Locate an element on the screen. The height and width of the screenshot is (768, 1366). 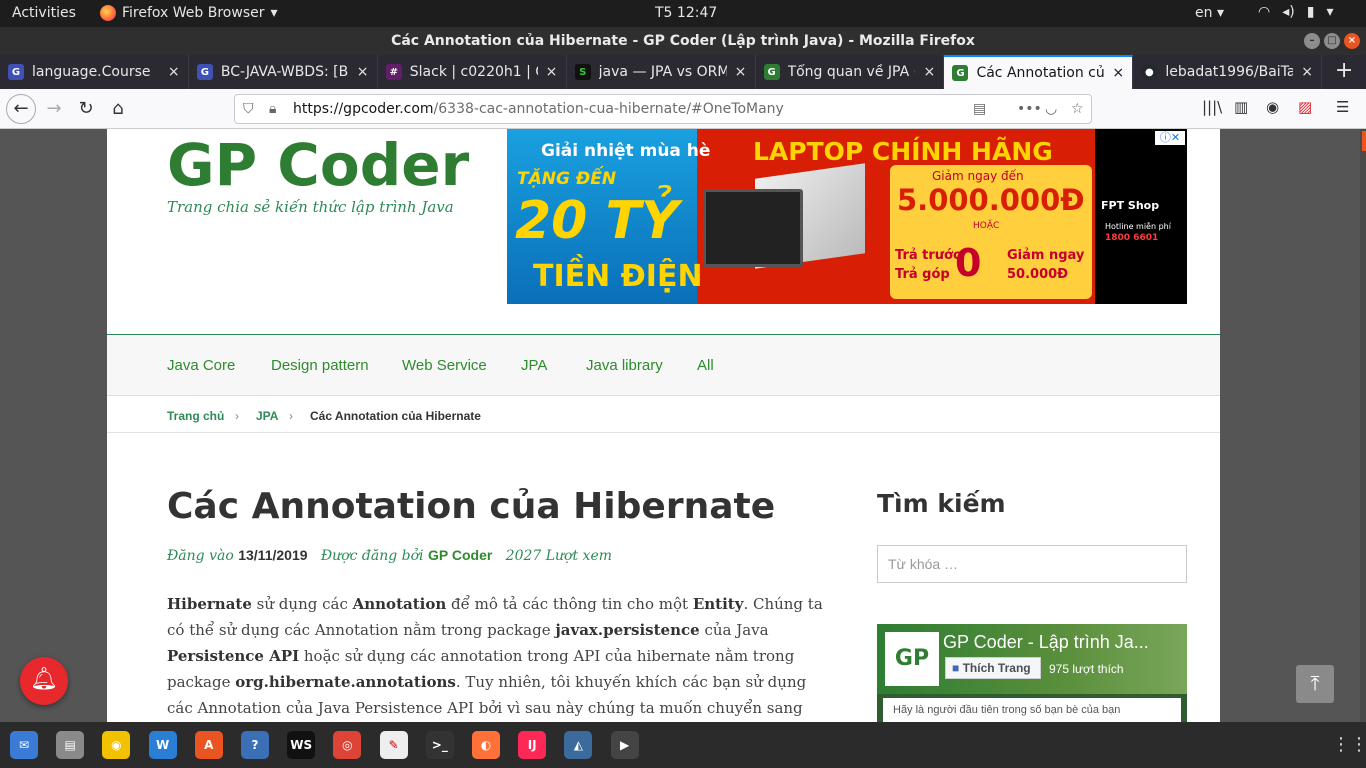
breadcrumb-home: Trang chủ is located at coordinates (195, 416).